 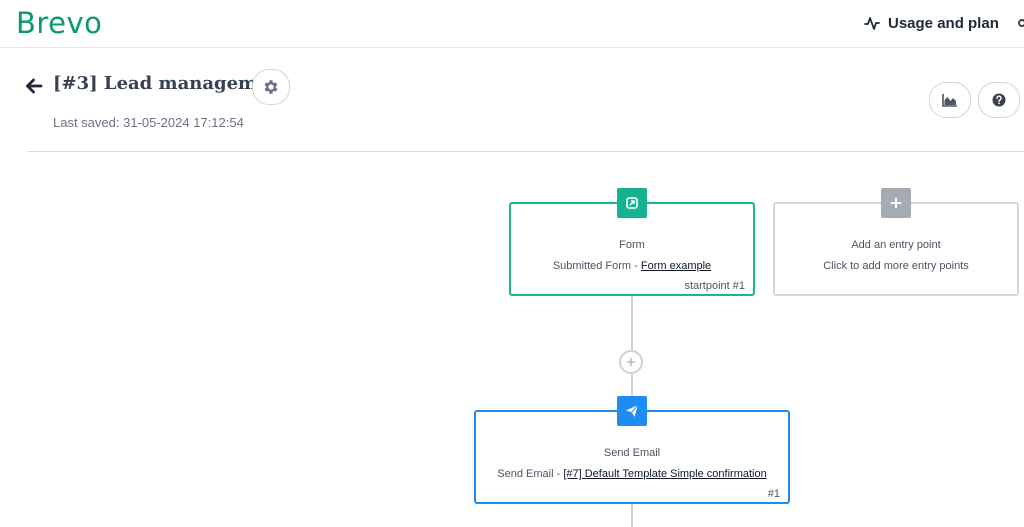 I want to click on entry-node-badge, so click(x=896, y=203).